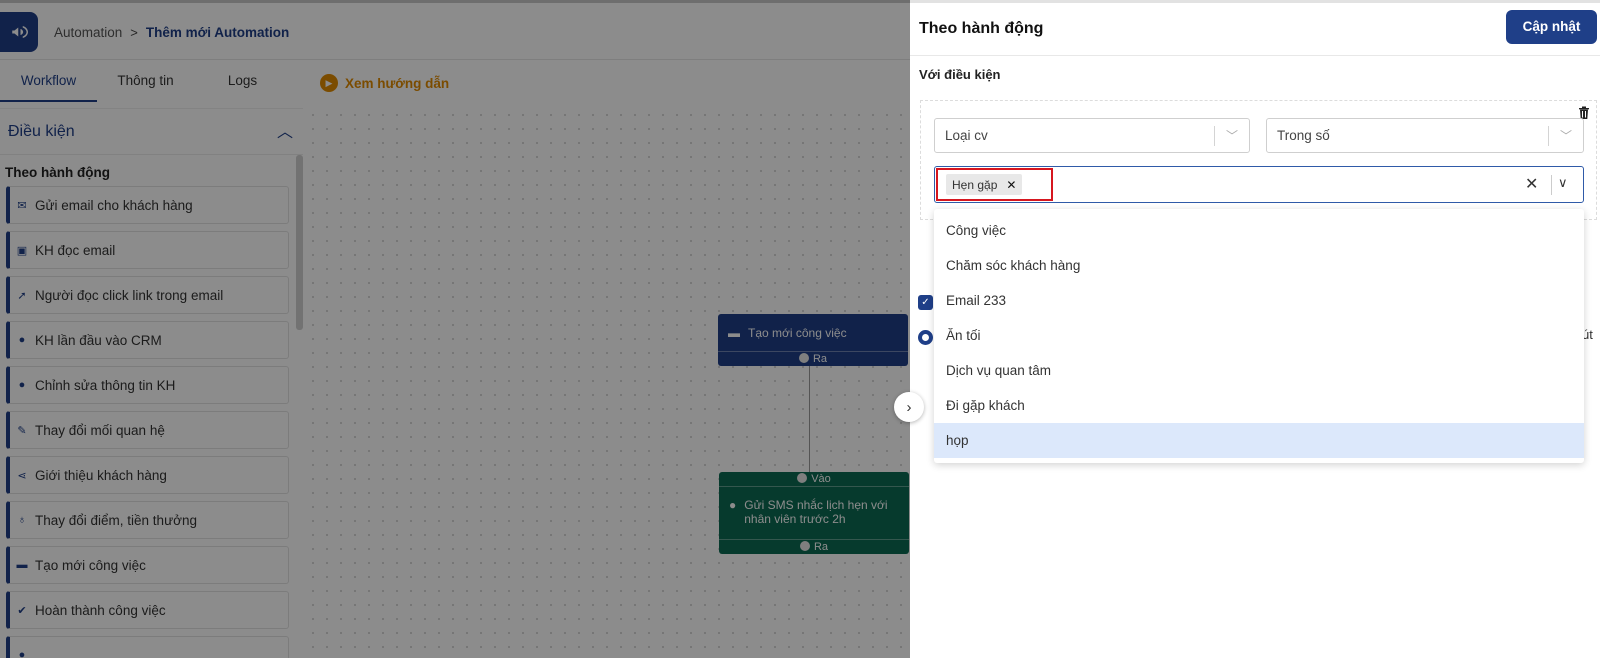 The image size is (1600, 658). Describe the element at coordinates (925, 302) in the screenshot. I see `checkbox: ✓` at that location.